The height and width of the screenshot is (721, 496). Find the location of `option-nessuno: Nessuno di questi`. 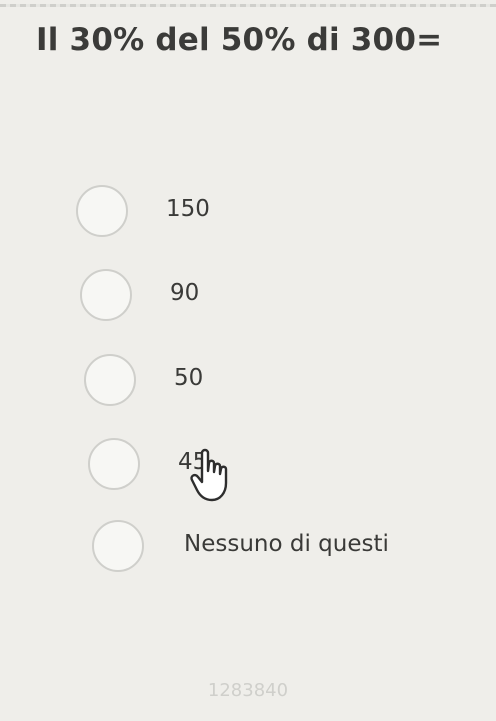

option-nessuno: Nessuno di questi is located at coordinates (262, 548).